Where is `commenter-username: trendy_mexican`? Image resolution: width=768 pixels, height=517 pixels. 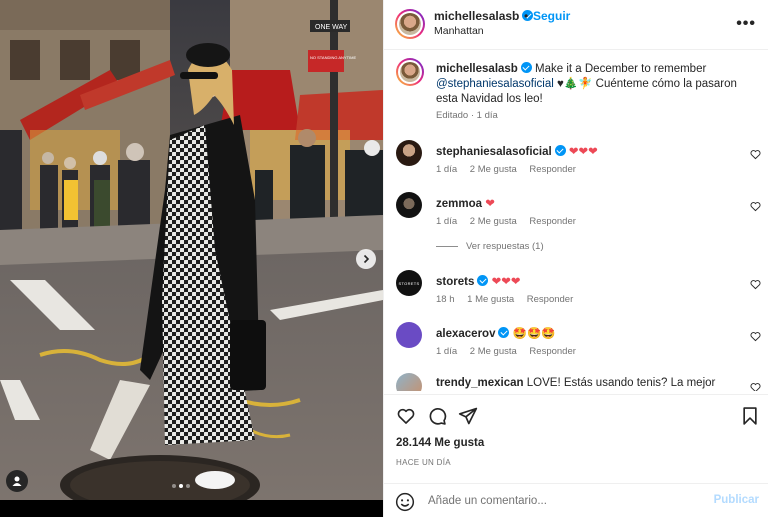
commenter-username: trendy_mexican is located at coordinates (480, 383).